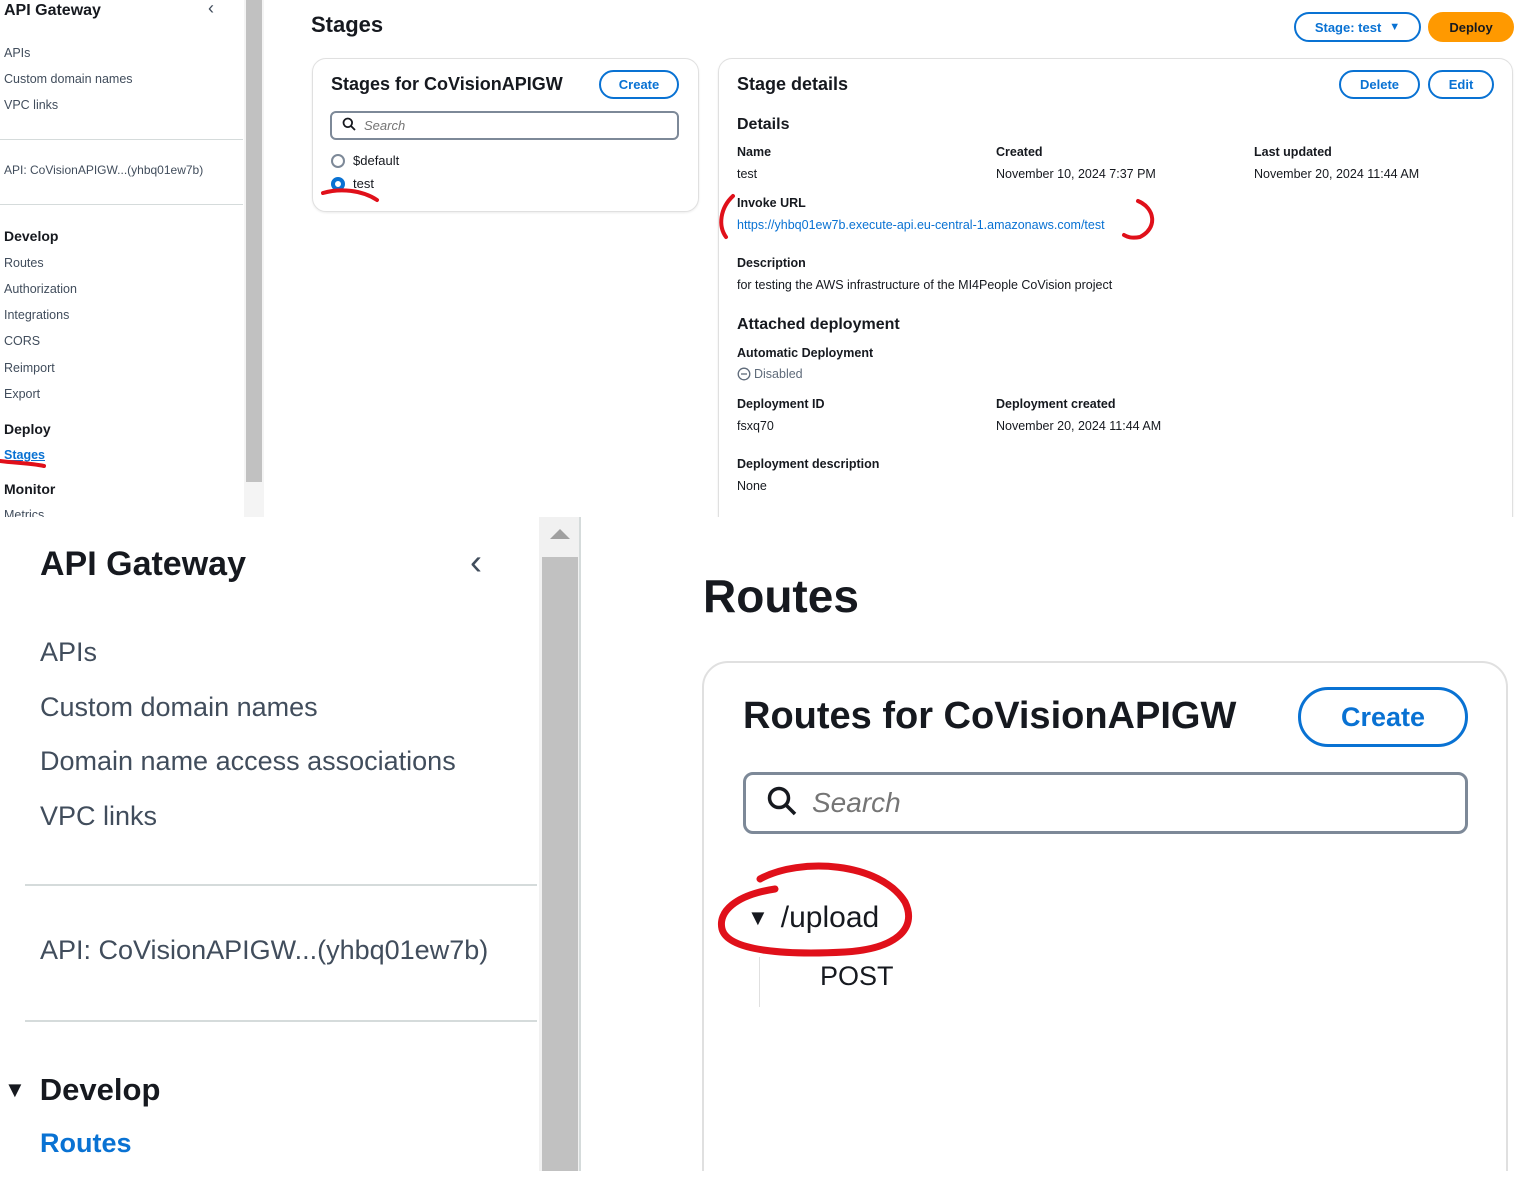  What do you see at coordinates (815, 909) in the screenshot?
I see `red-annotation-marks` at bounding box center [815, 909].